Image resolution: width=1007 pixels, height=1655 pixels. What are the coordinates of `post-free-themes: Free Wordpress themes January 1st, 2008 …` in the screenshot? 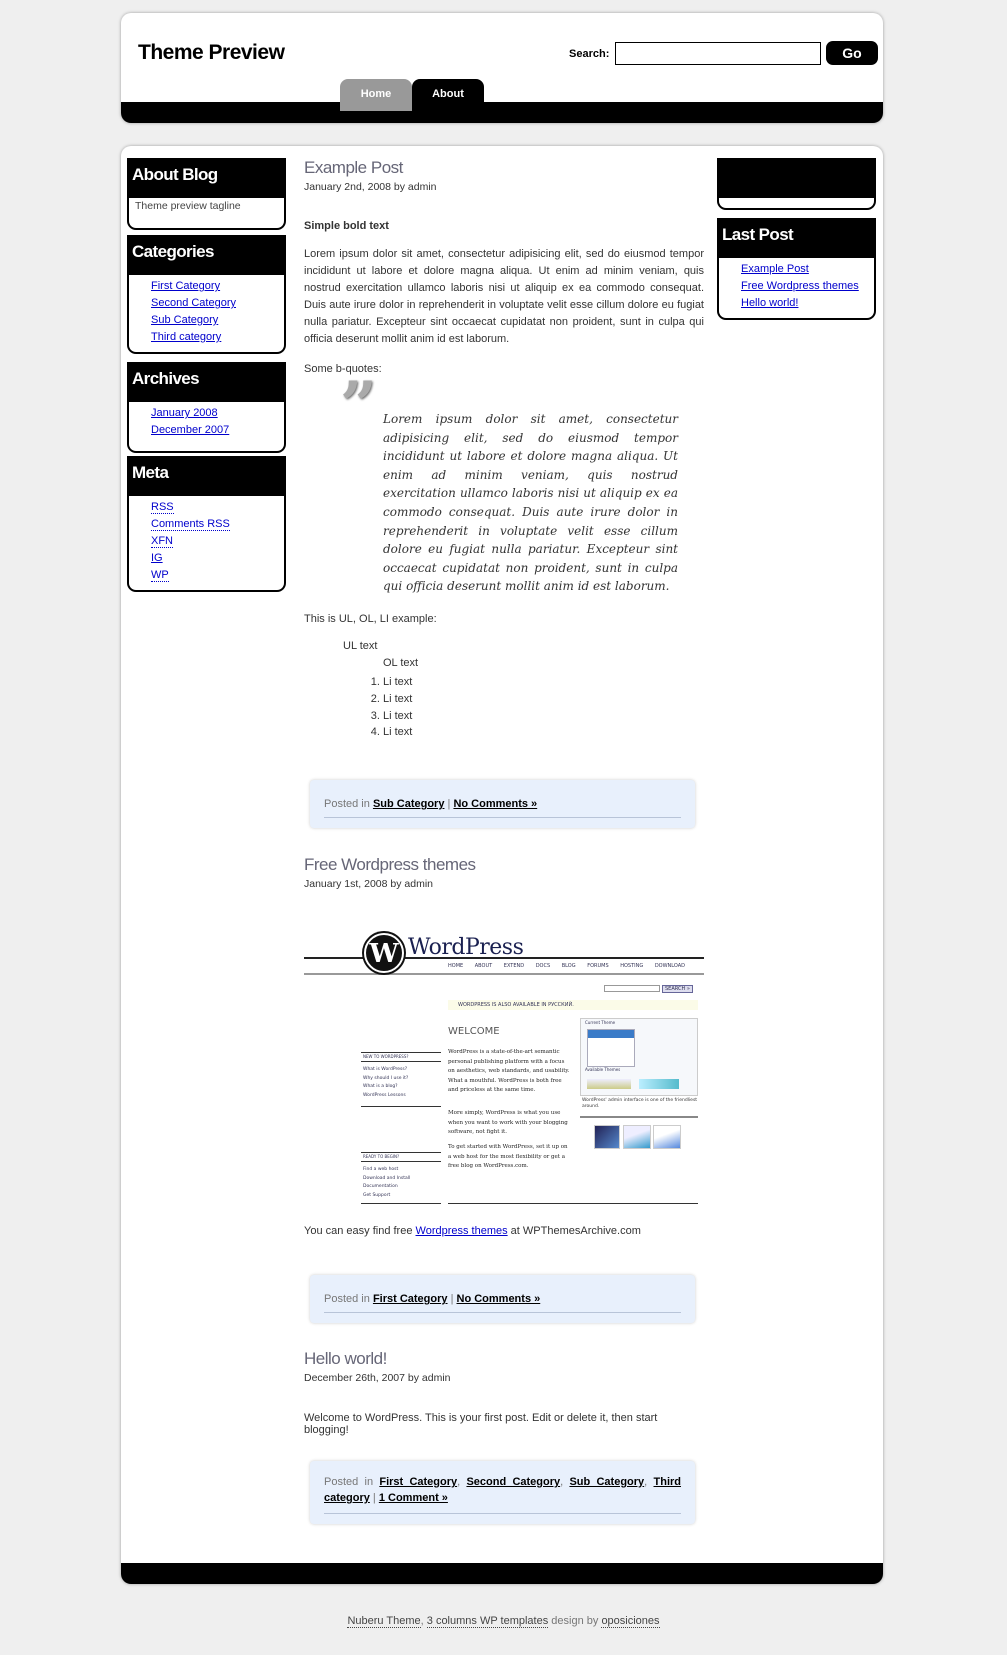 It's located at (504, 1089).